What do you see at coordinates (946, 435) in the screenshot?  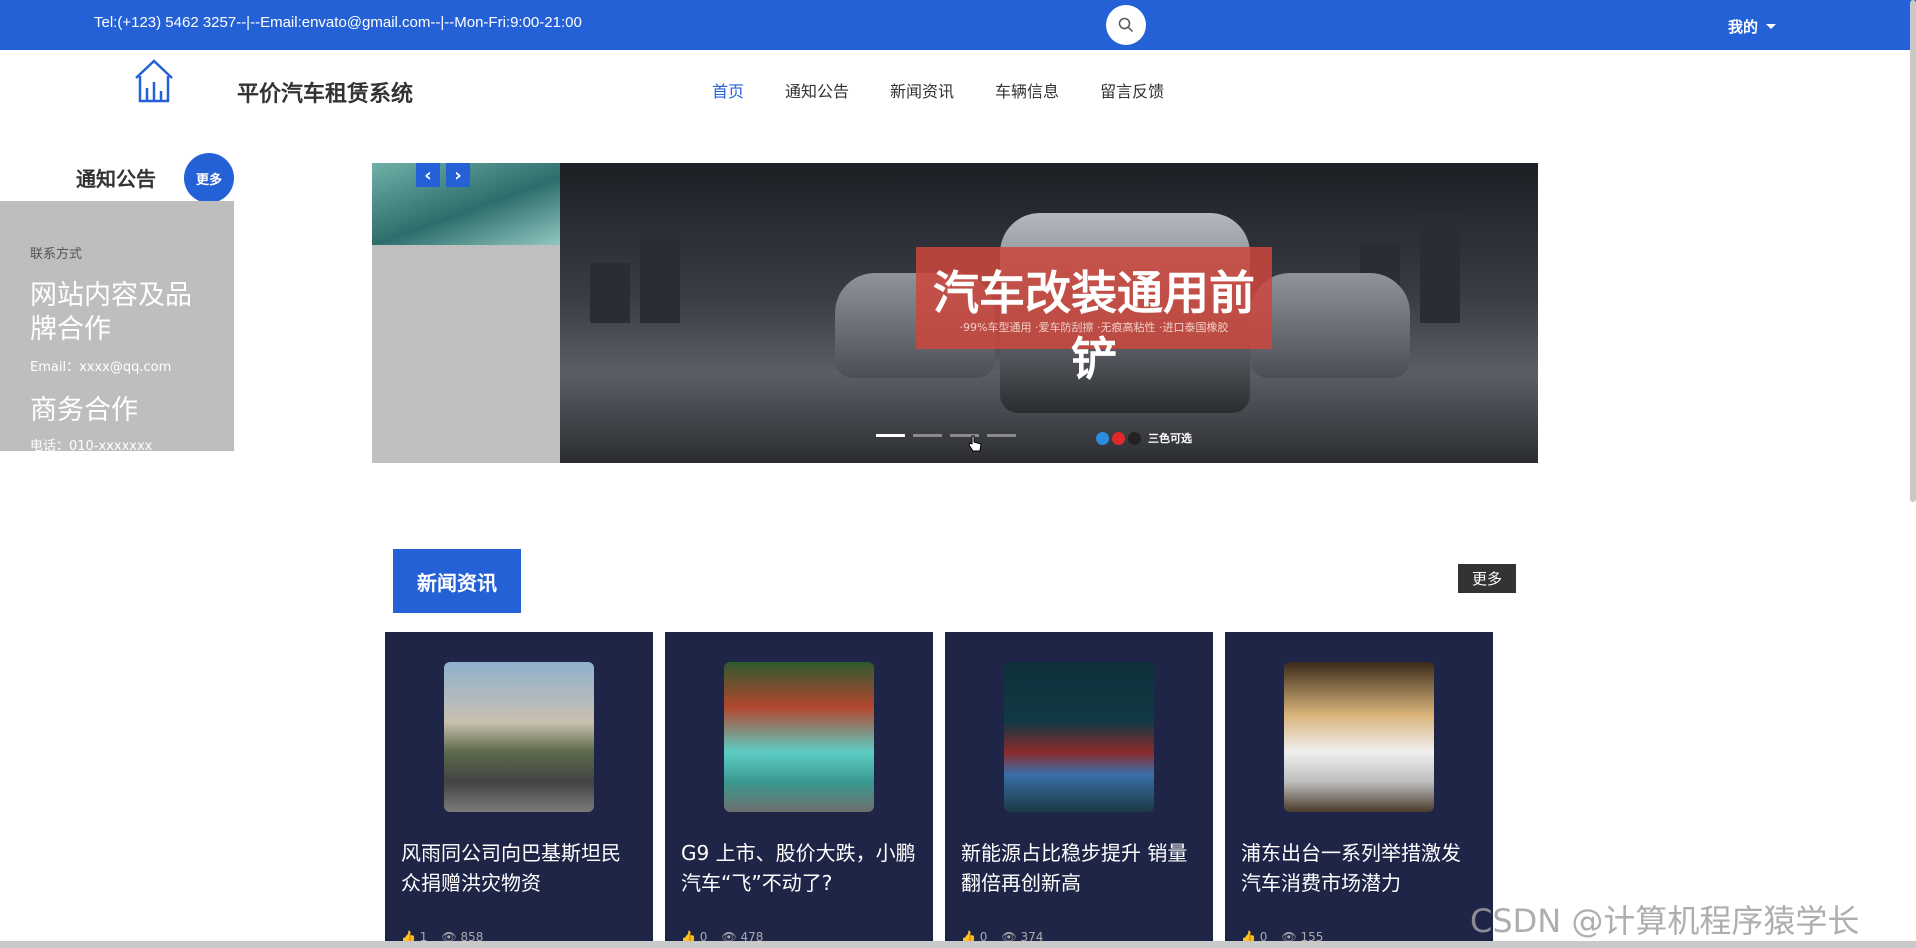 I see `banner-pagination` at bounding box center [946, 435].